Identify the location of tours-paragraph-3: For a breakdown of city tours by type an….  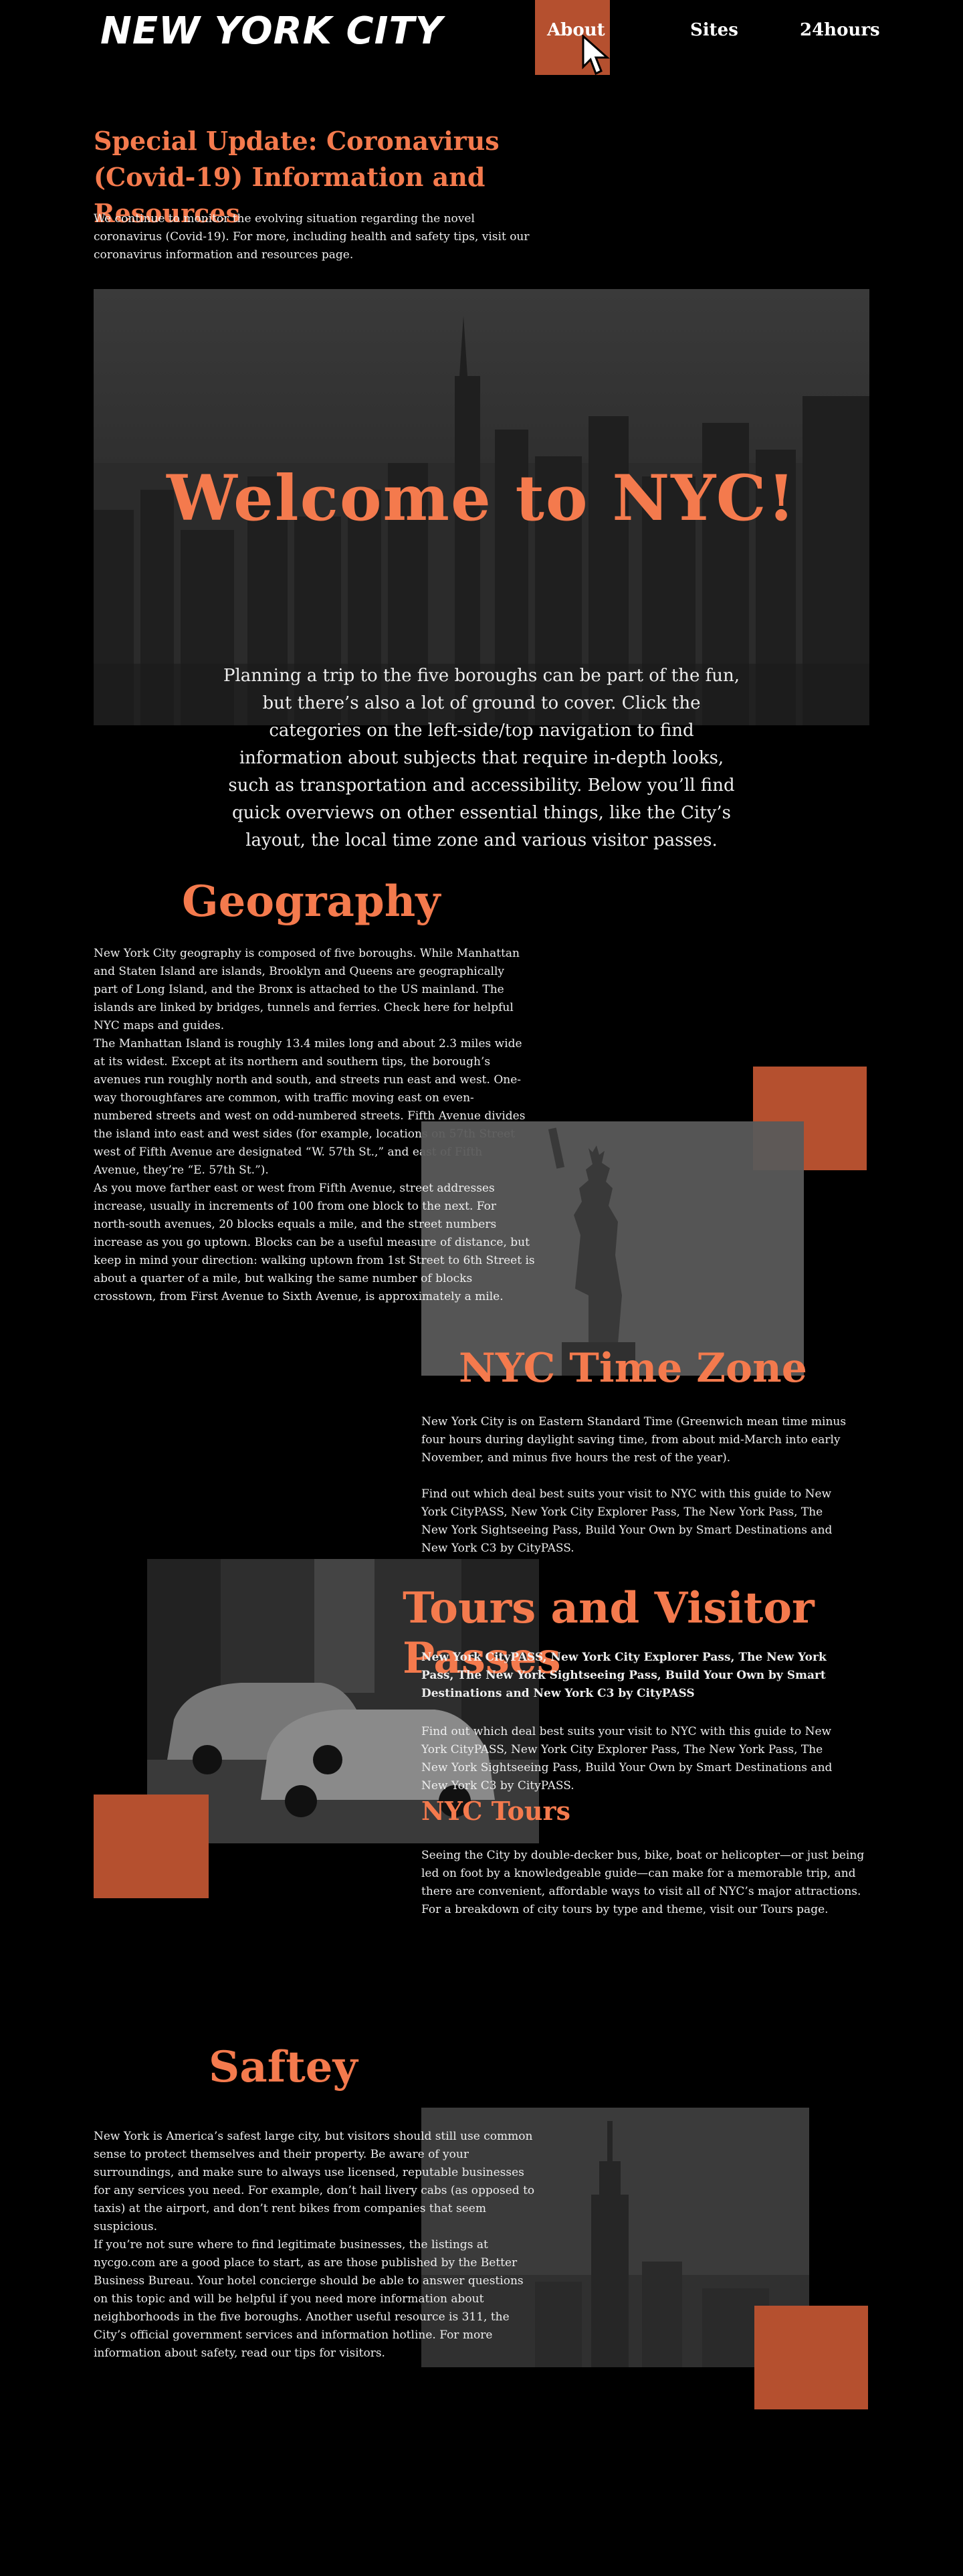
(625, 1910).